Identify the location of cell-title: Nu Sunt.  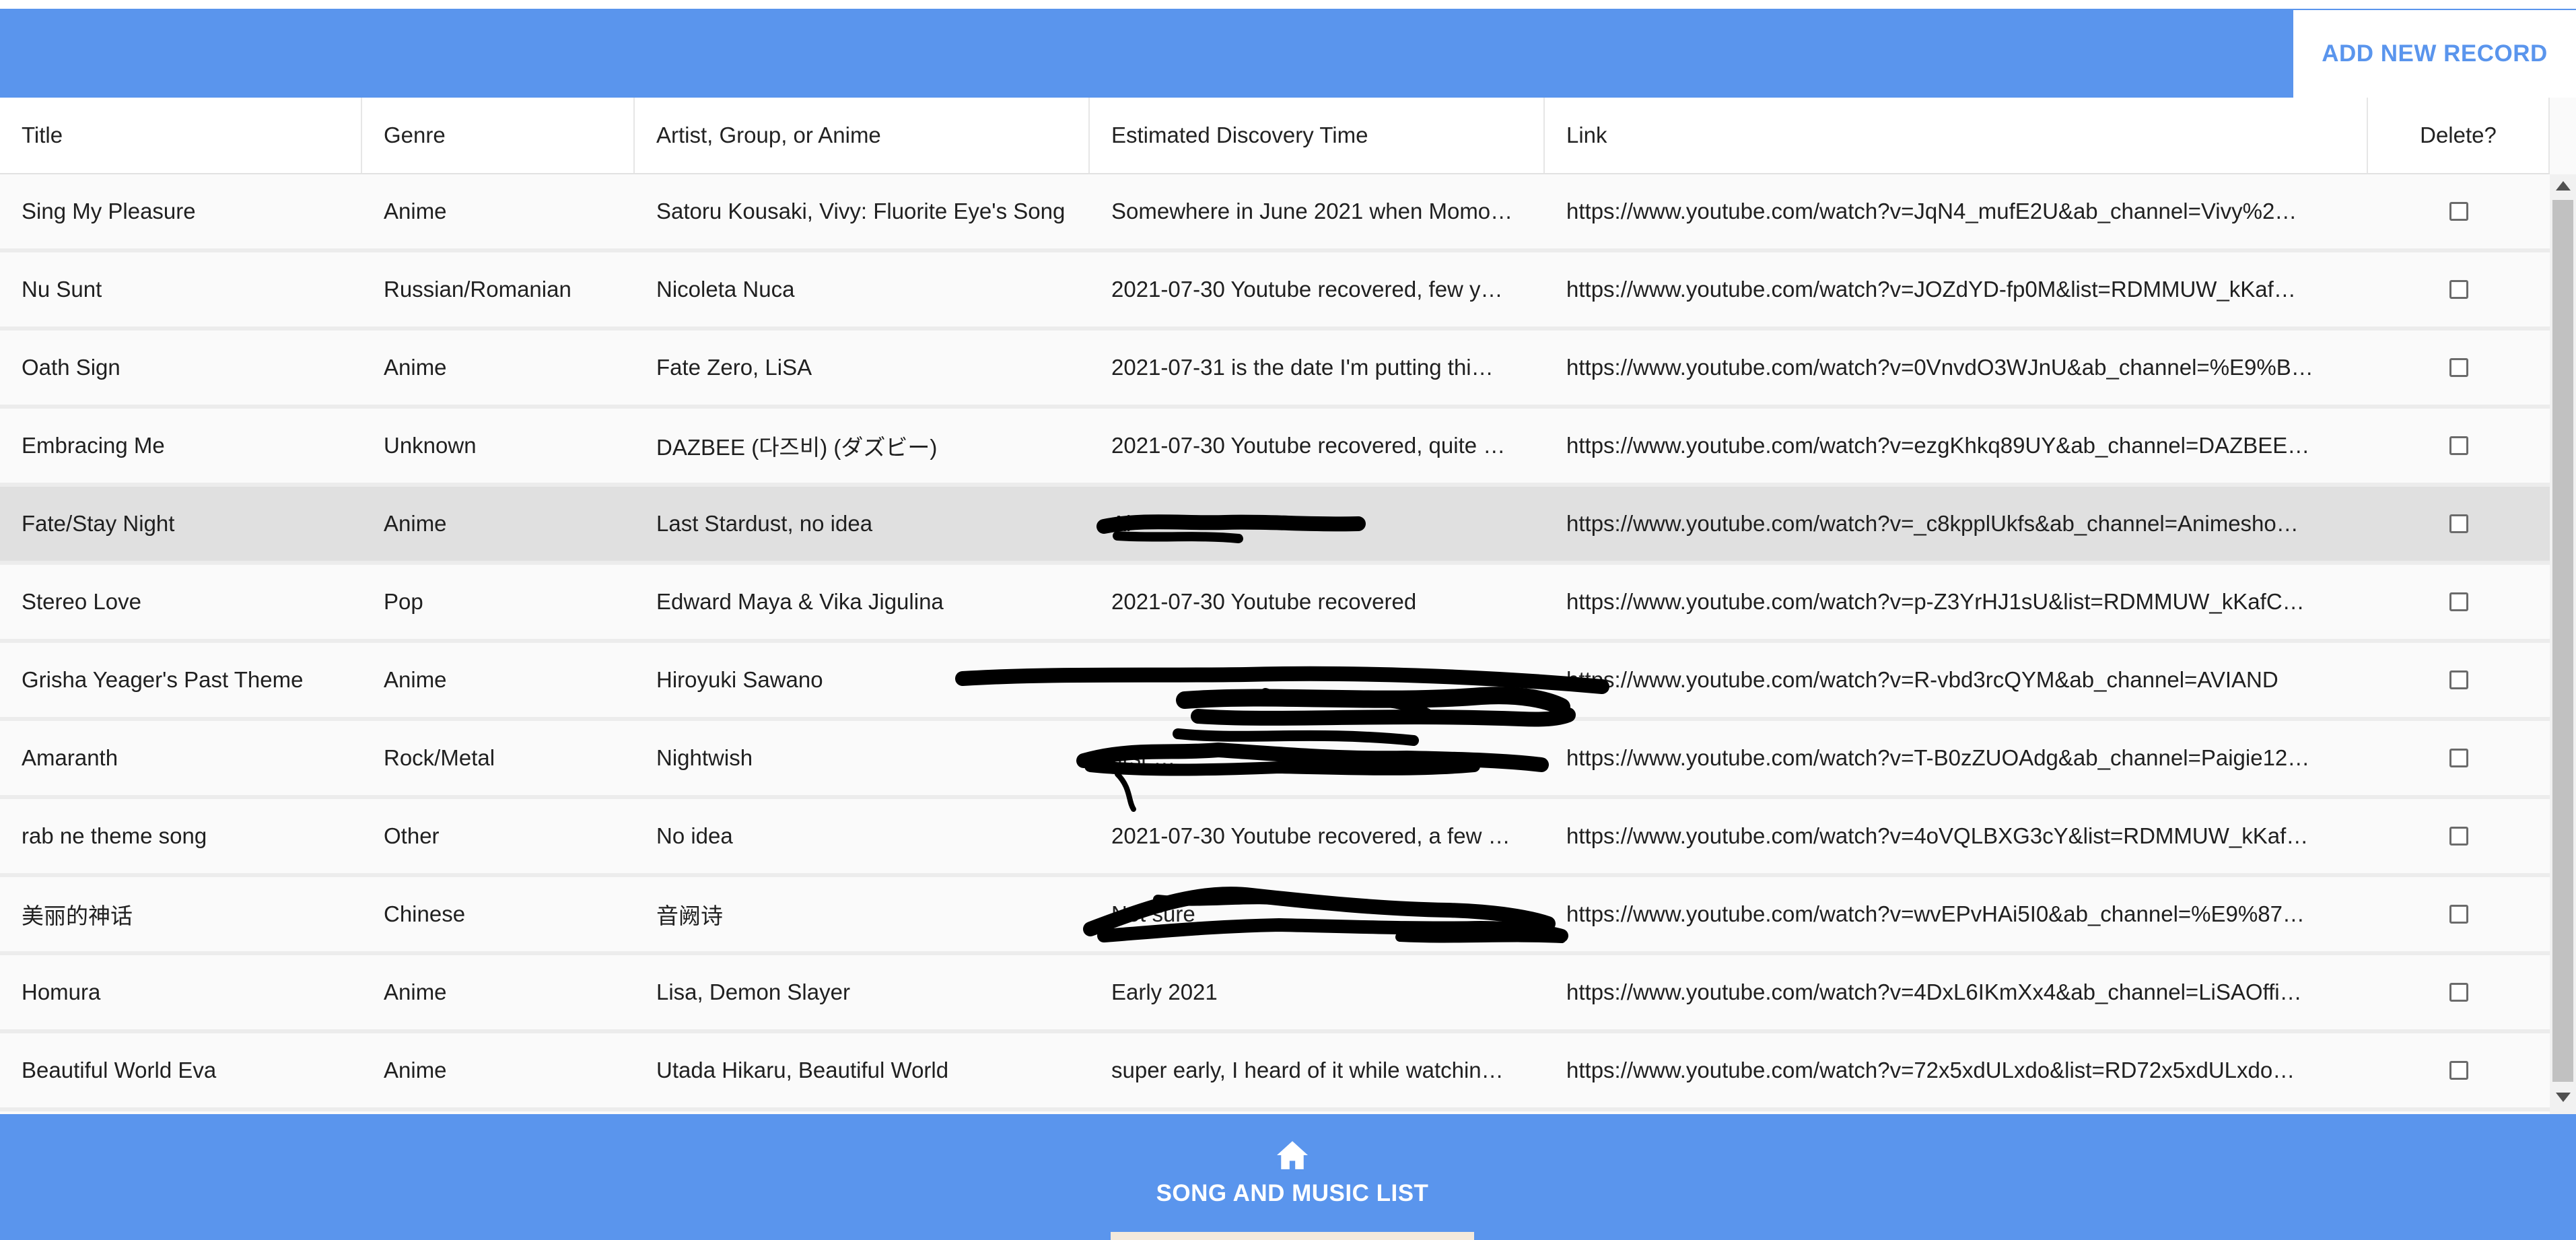
(181, 289).